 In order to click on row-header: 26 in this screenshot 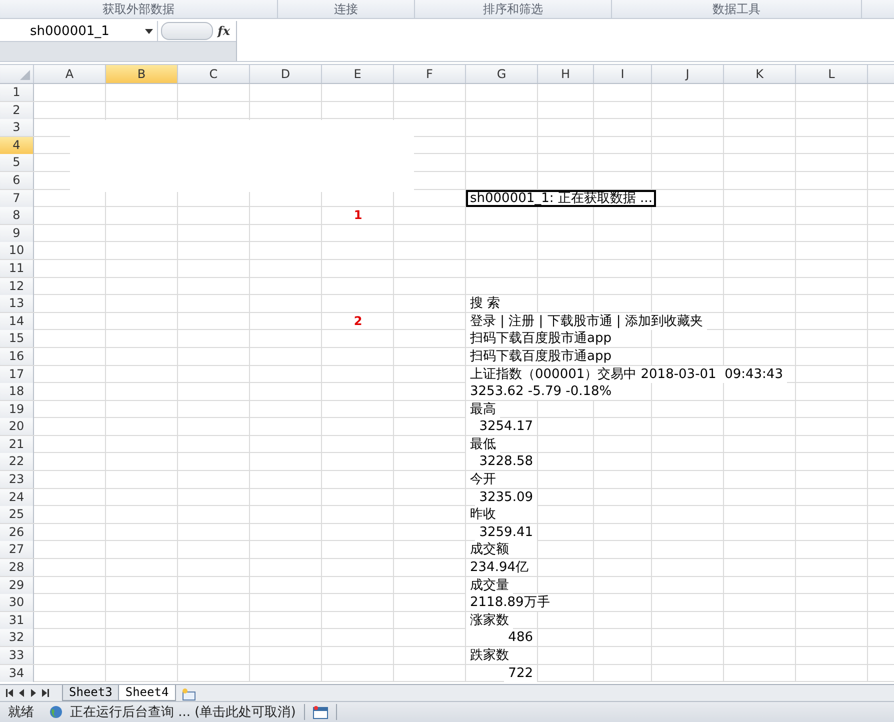, I will do `click(17, 532)`.